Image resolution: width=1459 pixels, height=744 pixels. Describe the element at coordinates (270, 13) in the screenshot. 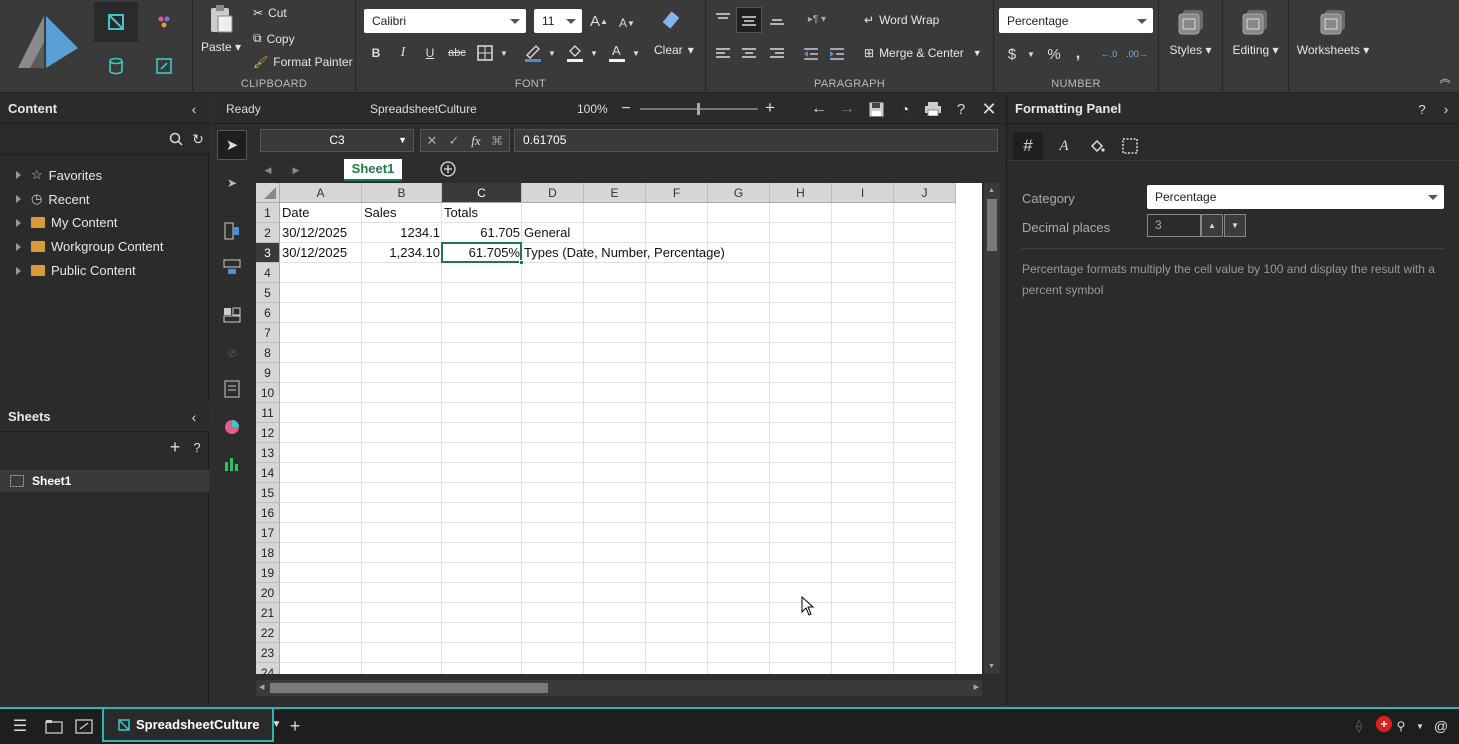

I see `cut-button: ✂ Cut` at that location.